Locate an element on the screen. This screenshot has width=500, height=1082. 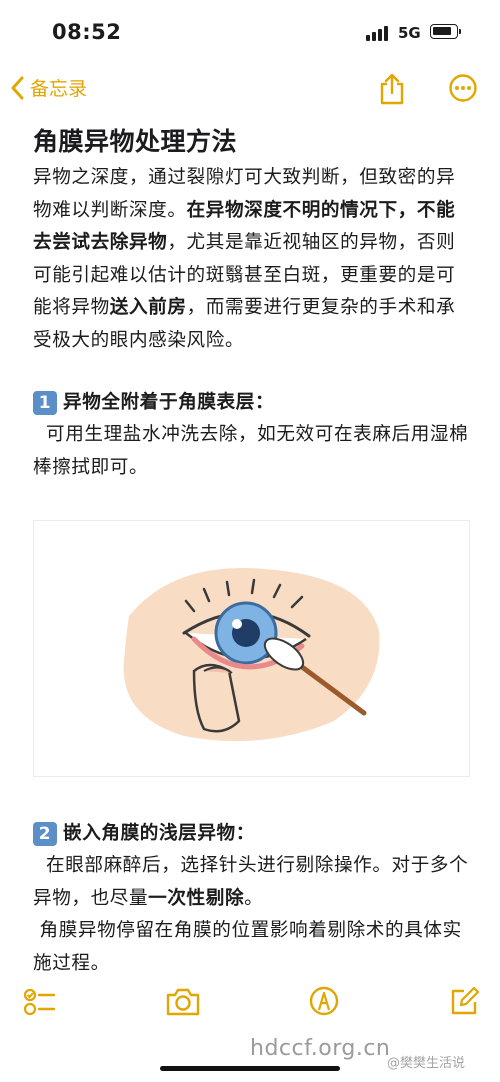
network-type: 5G is located at coordinates (409, 33).